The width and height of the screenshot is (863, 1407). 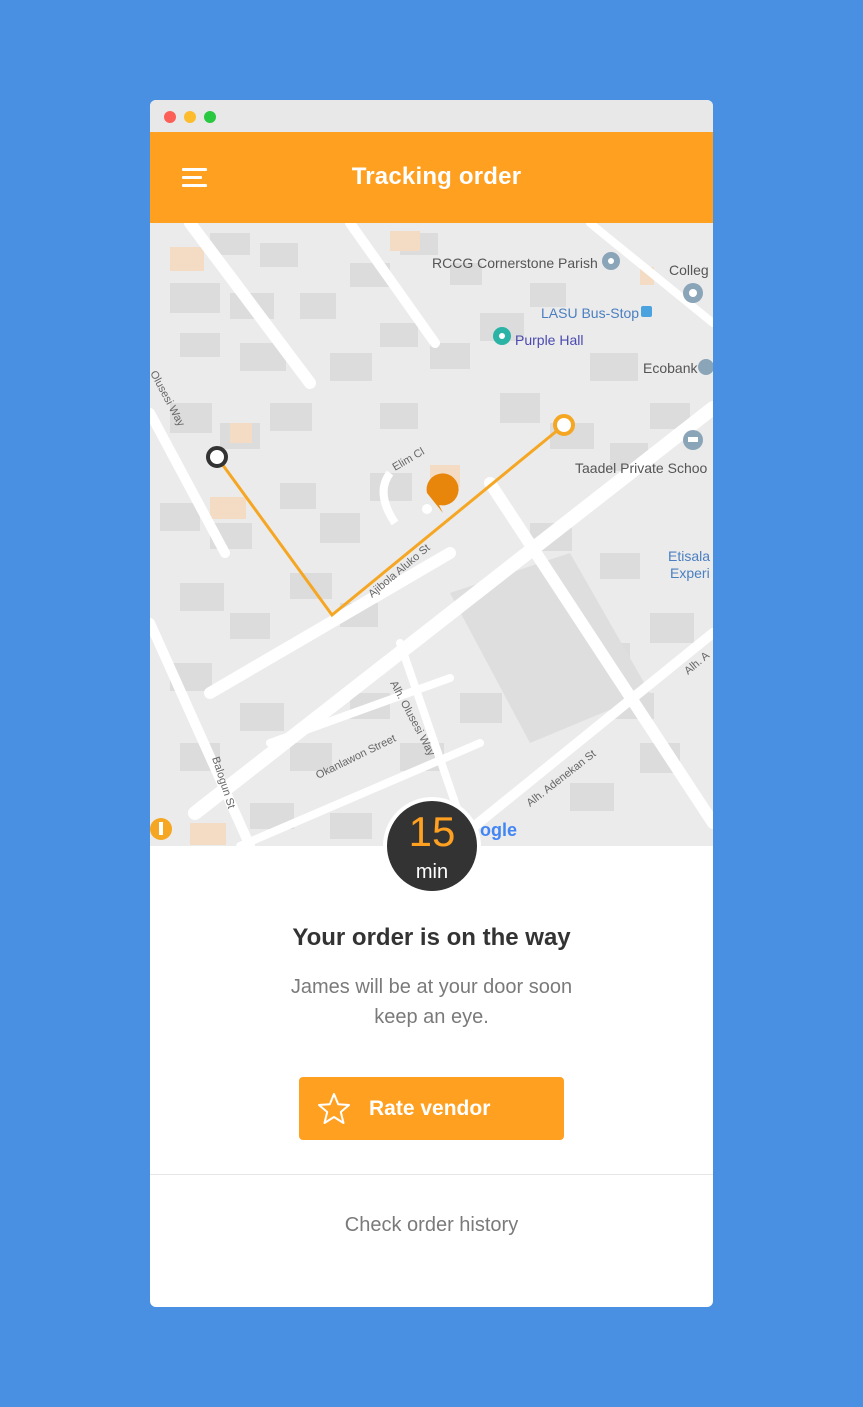 I want to click on window-minimize-button, so click(x=190, y=117).